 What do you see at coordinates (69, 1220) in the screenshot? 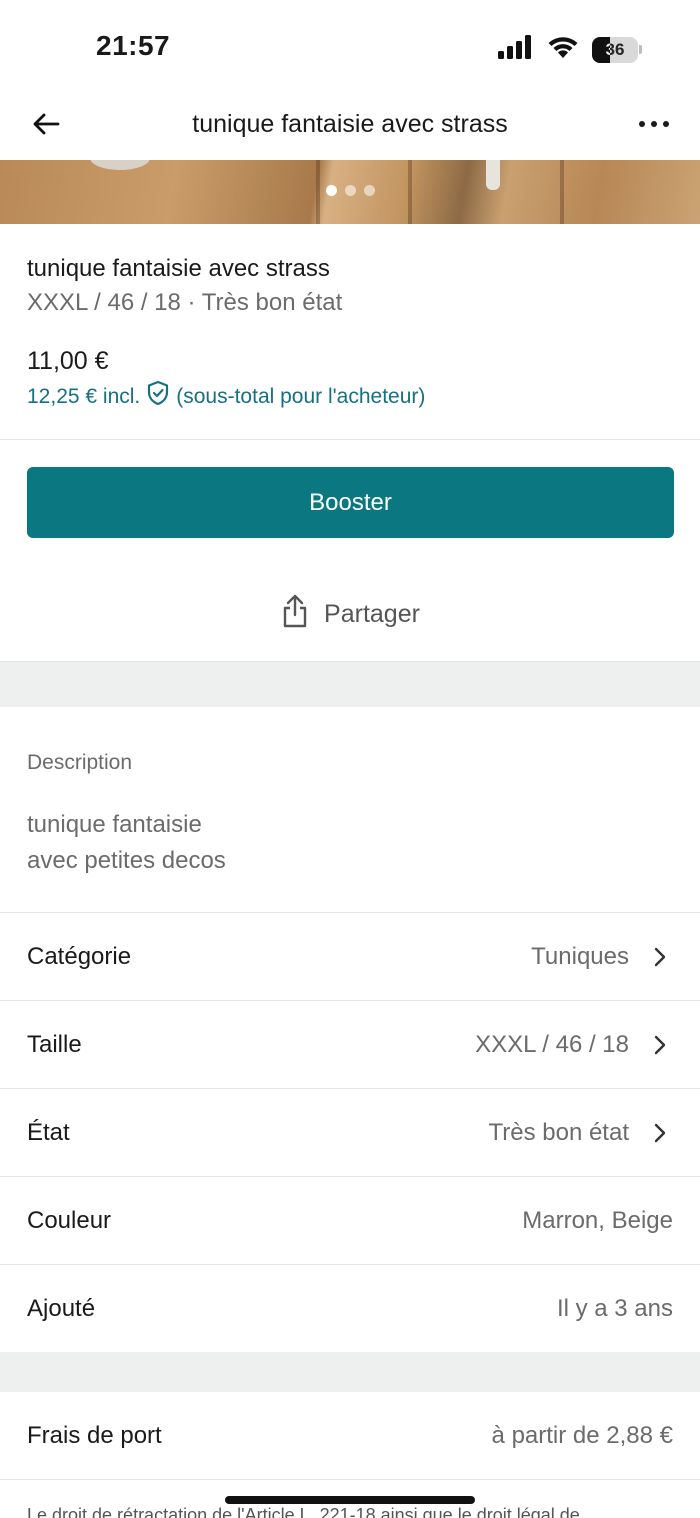
I see `attribute-label: Couleur` at bounding box center [69, 1220].